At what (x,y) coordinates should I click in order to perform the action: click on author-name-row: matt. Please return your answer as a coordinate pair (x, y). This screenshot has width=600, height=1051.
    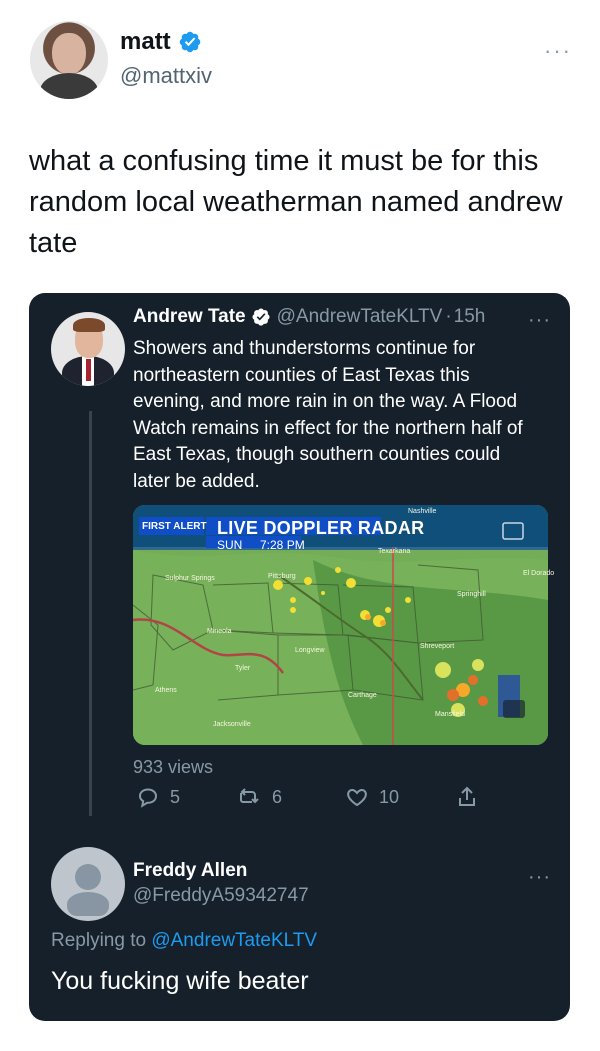
    Looking at the image, I should click on (161, 42).